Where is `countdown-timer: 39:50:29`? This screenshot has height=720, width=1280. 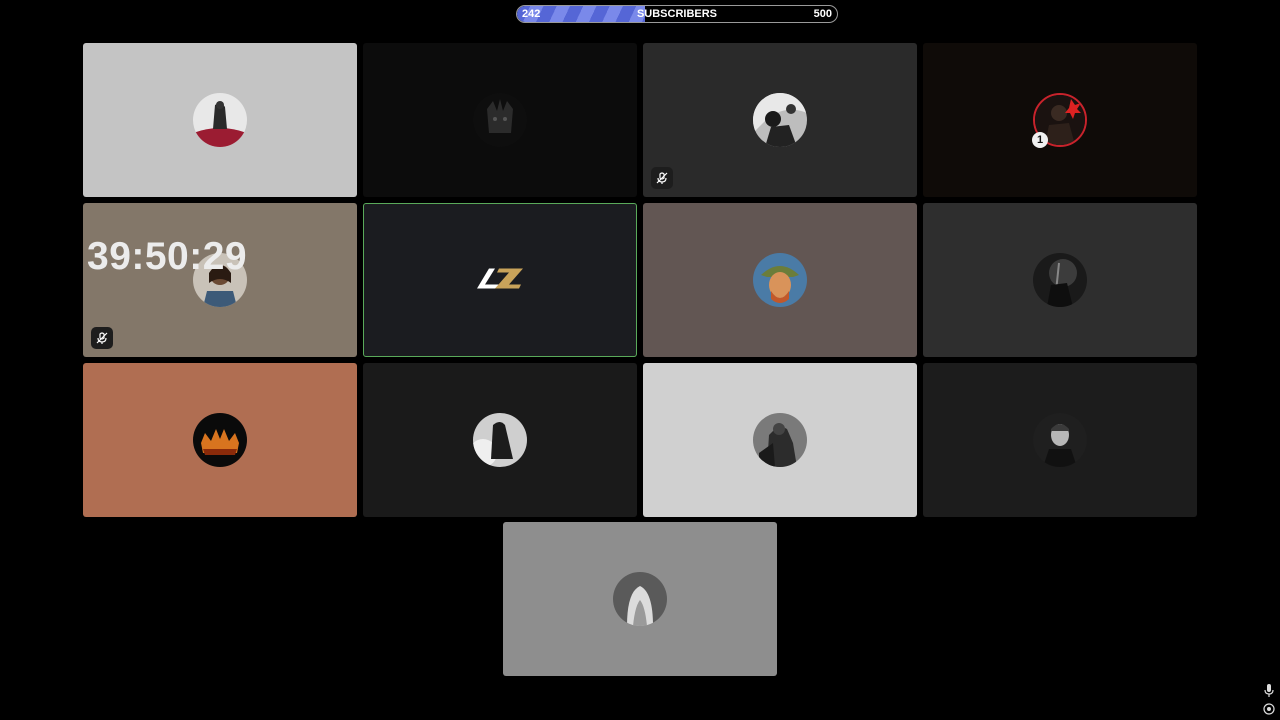
countdown-timer: 39:50:29 is located at coordinates (167, 256).